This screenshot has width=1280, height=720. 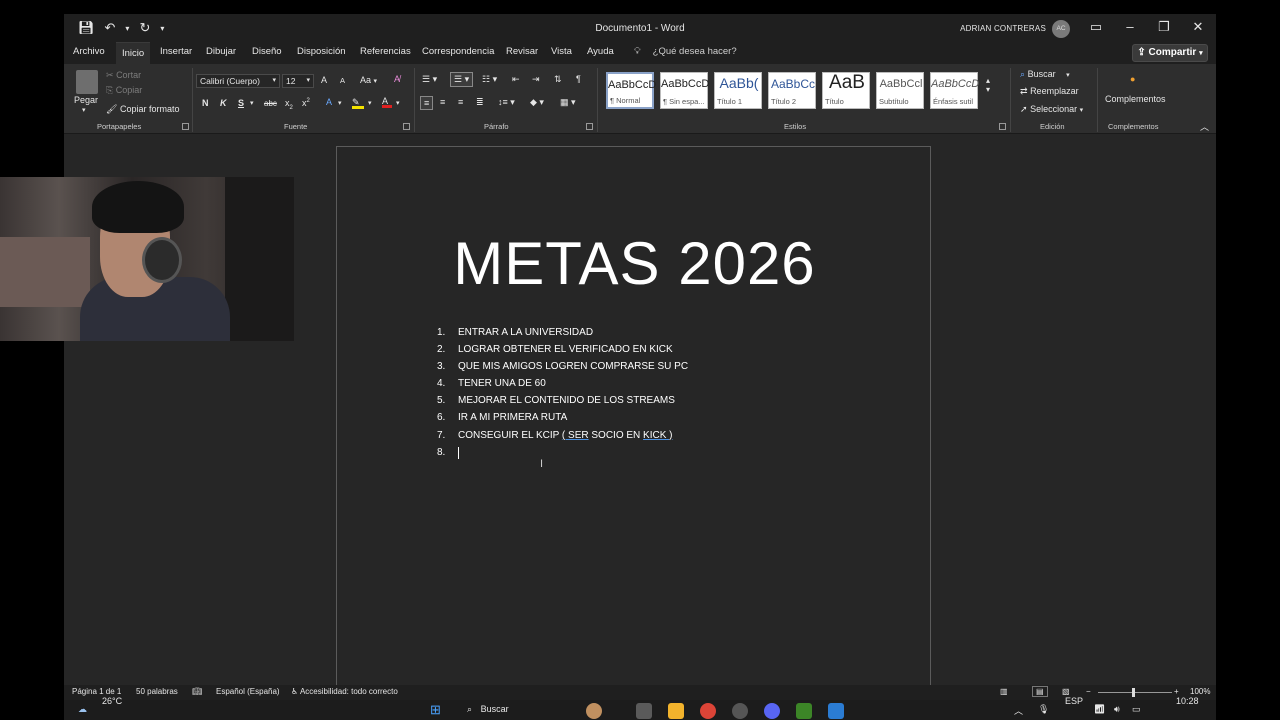 I want to click on style-heading-1: AaBb( Título 1, so click(x=738, y=90).